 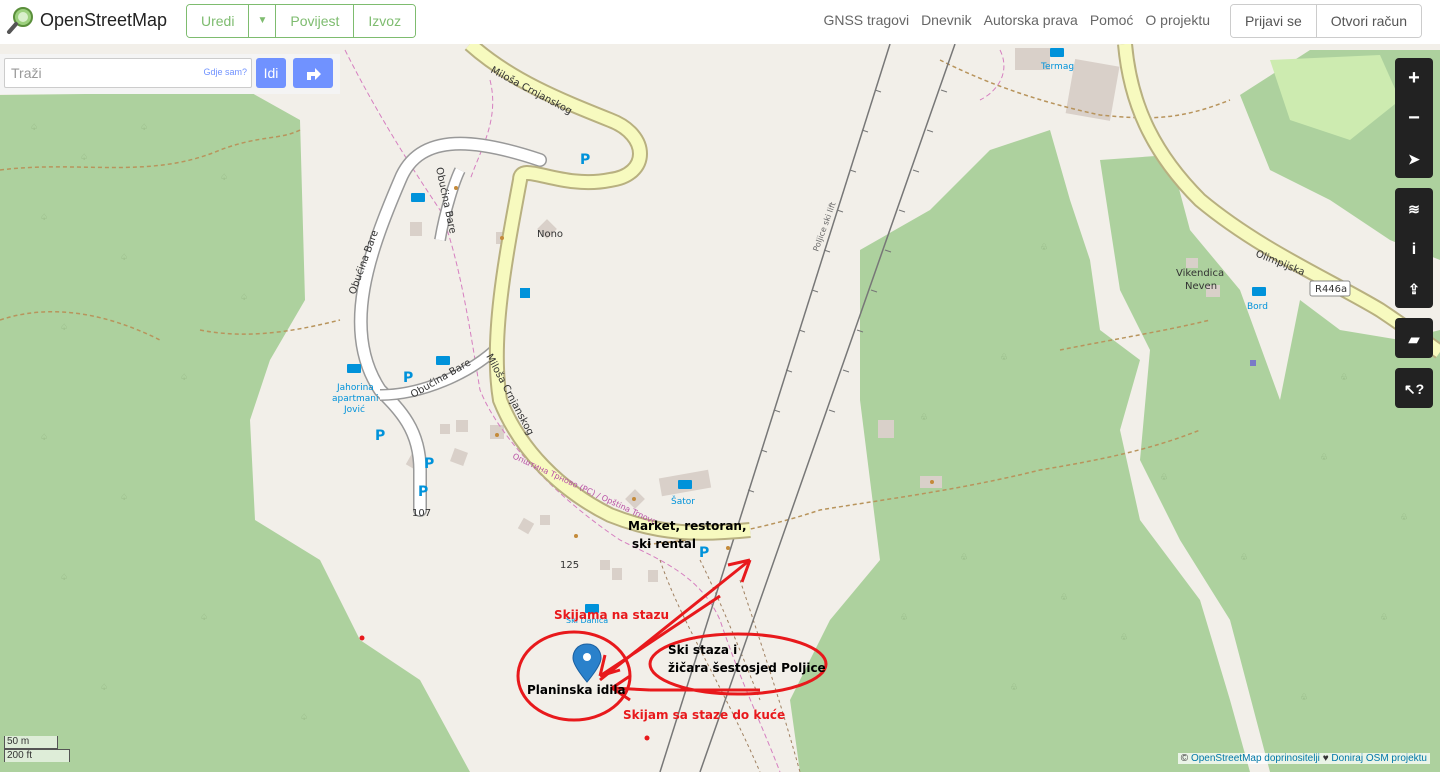 I want to click on login-button: Prijavi se, so click(x=1273, y=21).